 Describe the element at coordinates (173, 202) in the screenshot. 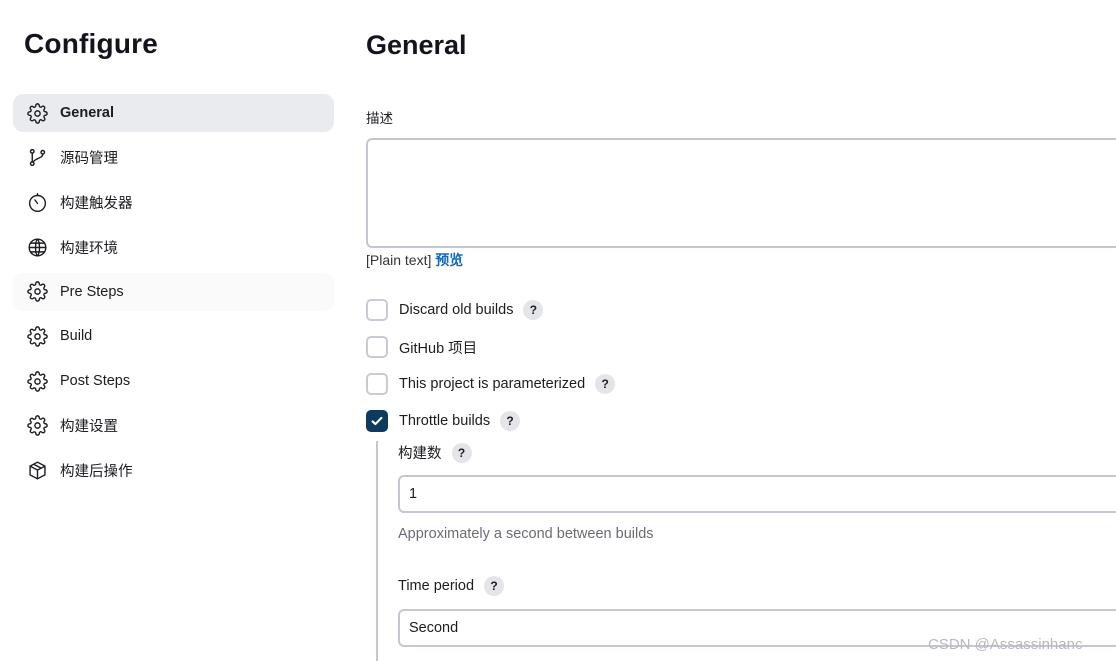

I see `sidebar-item-build-triggers: 构建触发器` at that location.